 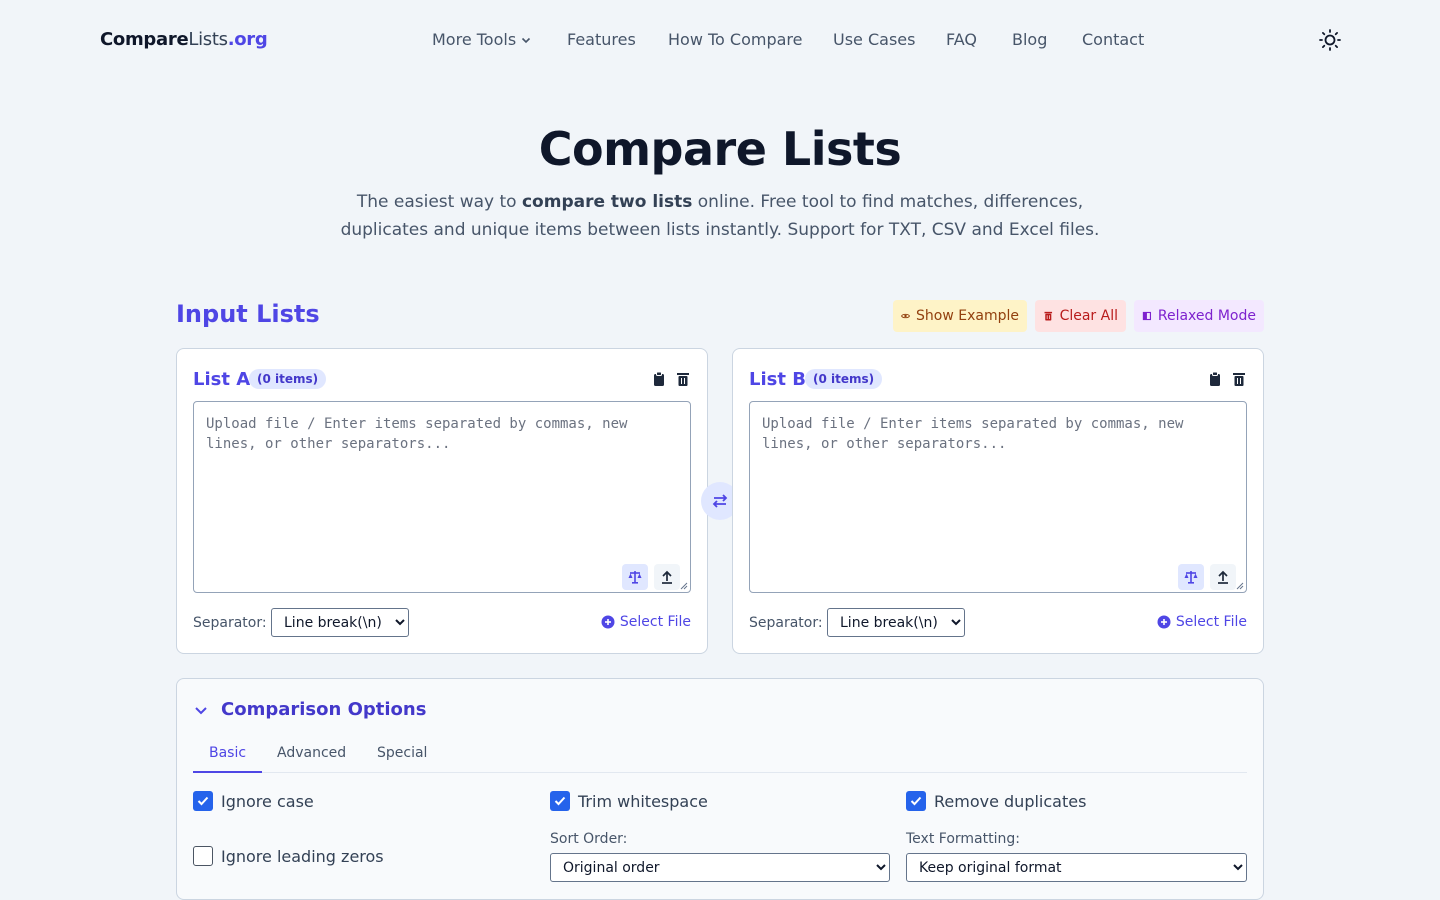 What do you see at coordinates (720, 501) in the screenshot?
I see `swap-arrows-icon` at bounding box center [720, 501].